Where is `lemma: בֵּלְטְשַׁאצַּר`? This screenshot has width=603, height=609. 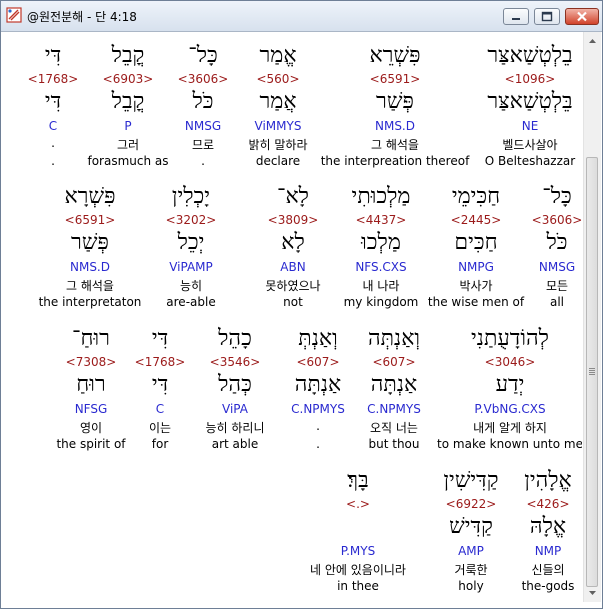 lemma: בֵּלְטְשַׁאצַּר is located at coordinates (530, 101).